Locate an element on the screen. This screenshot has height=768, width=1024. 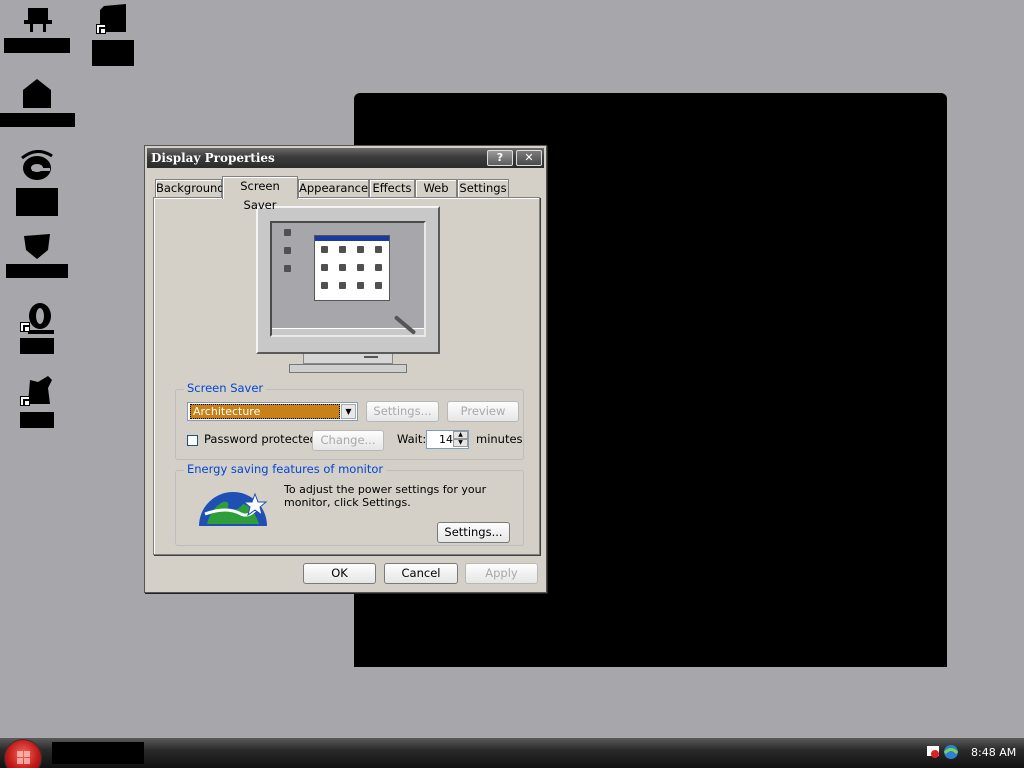
shield-icon is located at coordinates (37, 246).